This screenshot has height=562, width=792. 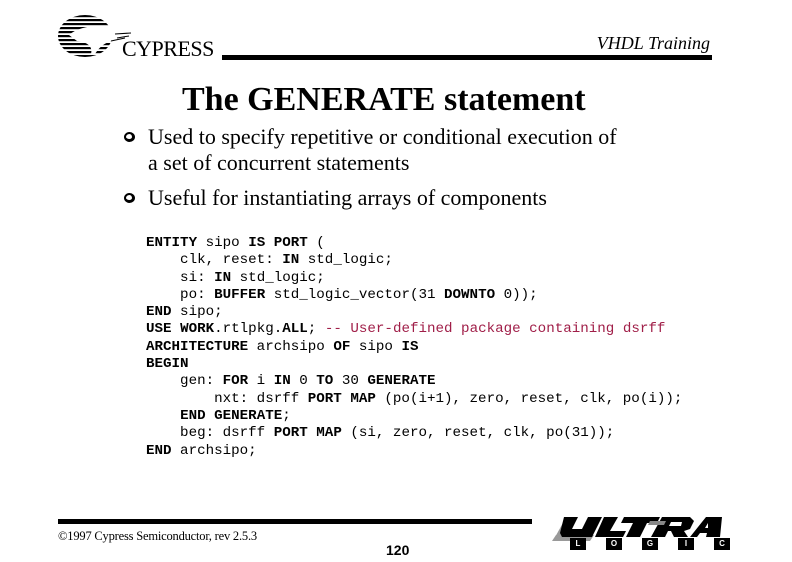 What do you see at coordinates (180, 294) in the screenshot?
I see `code-text: po:` at bounding box center [180, 294].